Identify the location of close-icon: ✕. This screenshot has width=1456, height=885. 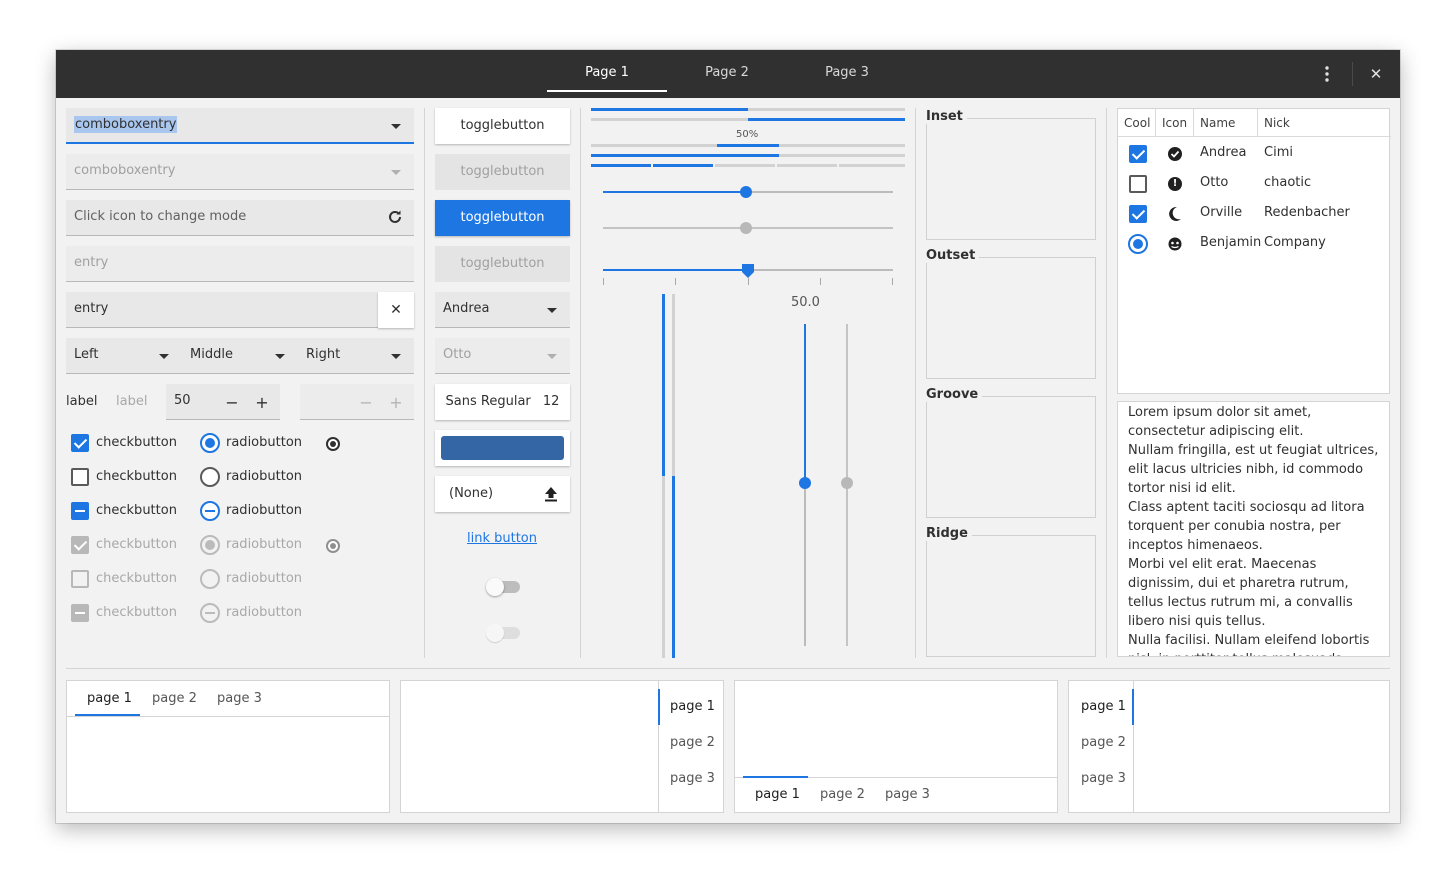
(1376, 74).